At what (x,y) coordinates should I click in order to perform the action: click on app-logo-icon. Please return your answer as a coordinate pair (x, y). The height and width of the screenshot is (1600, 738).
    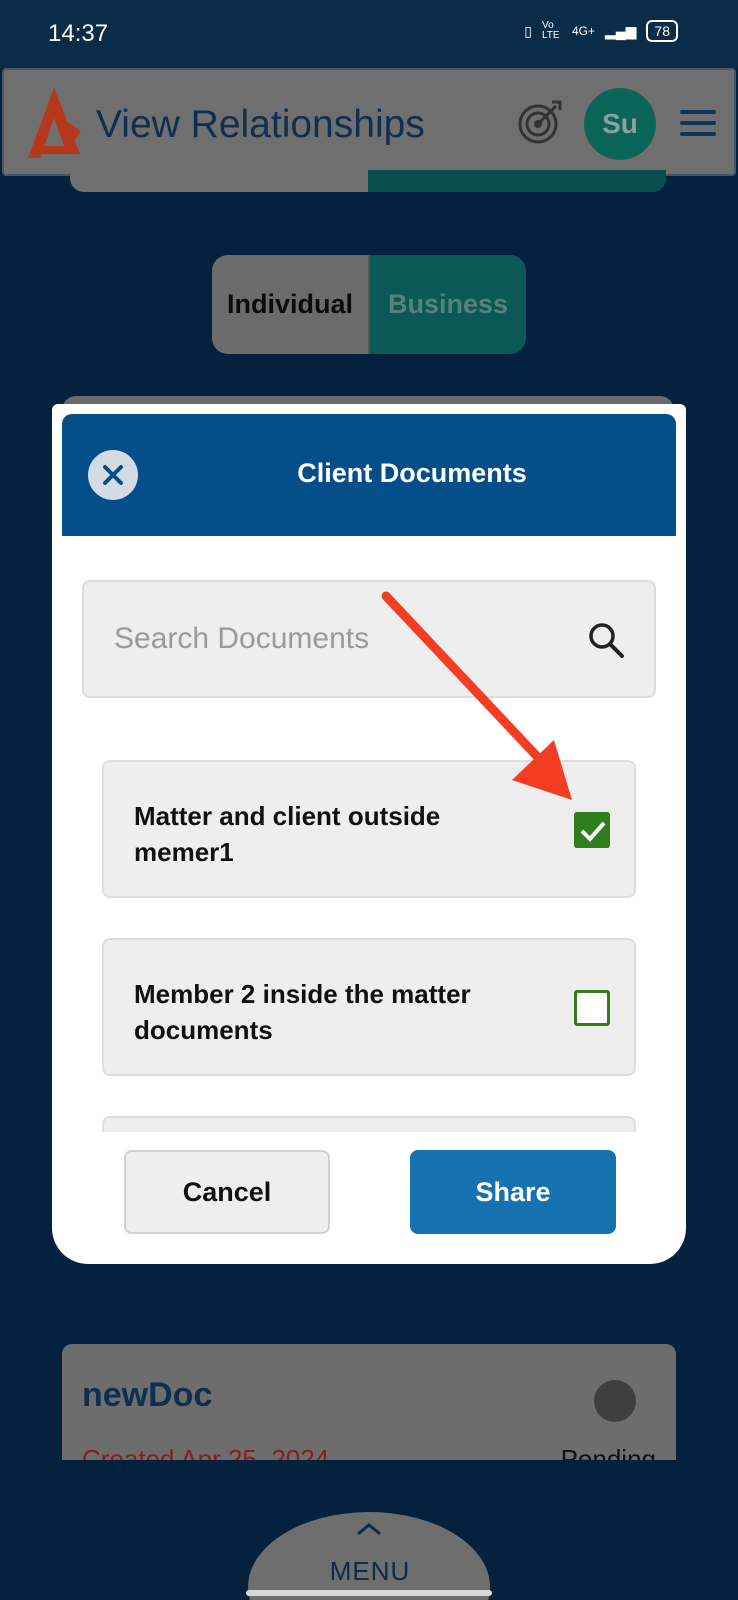
    Looking at the image, I should click on (54, 123).